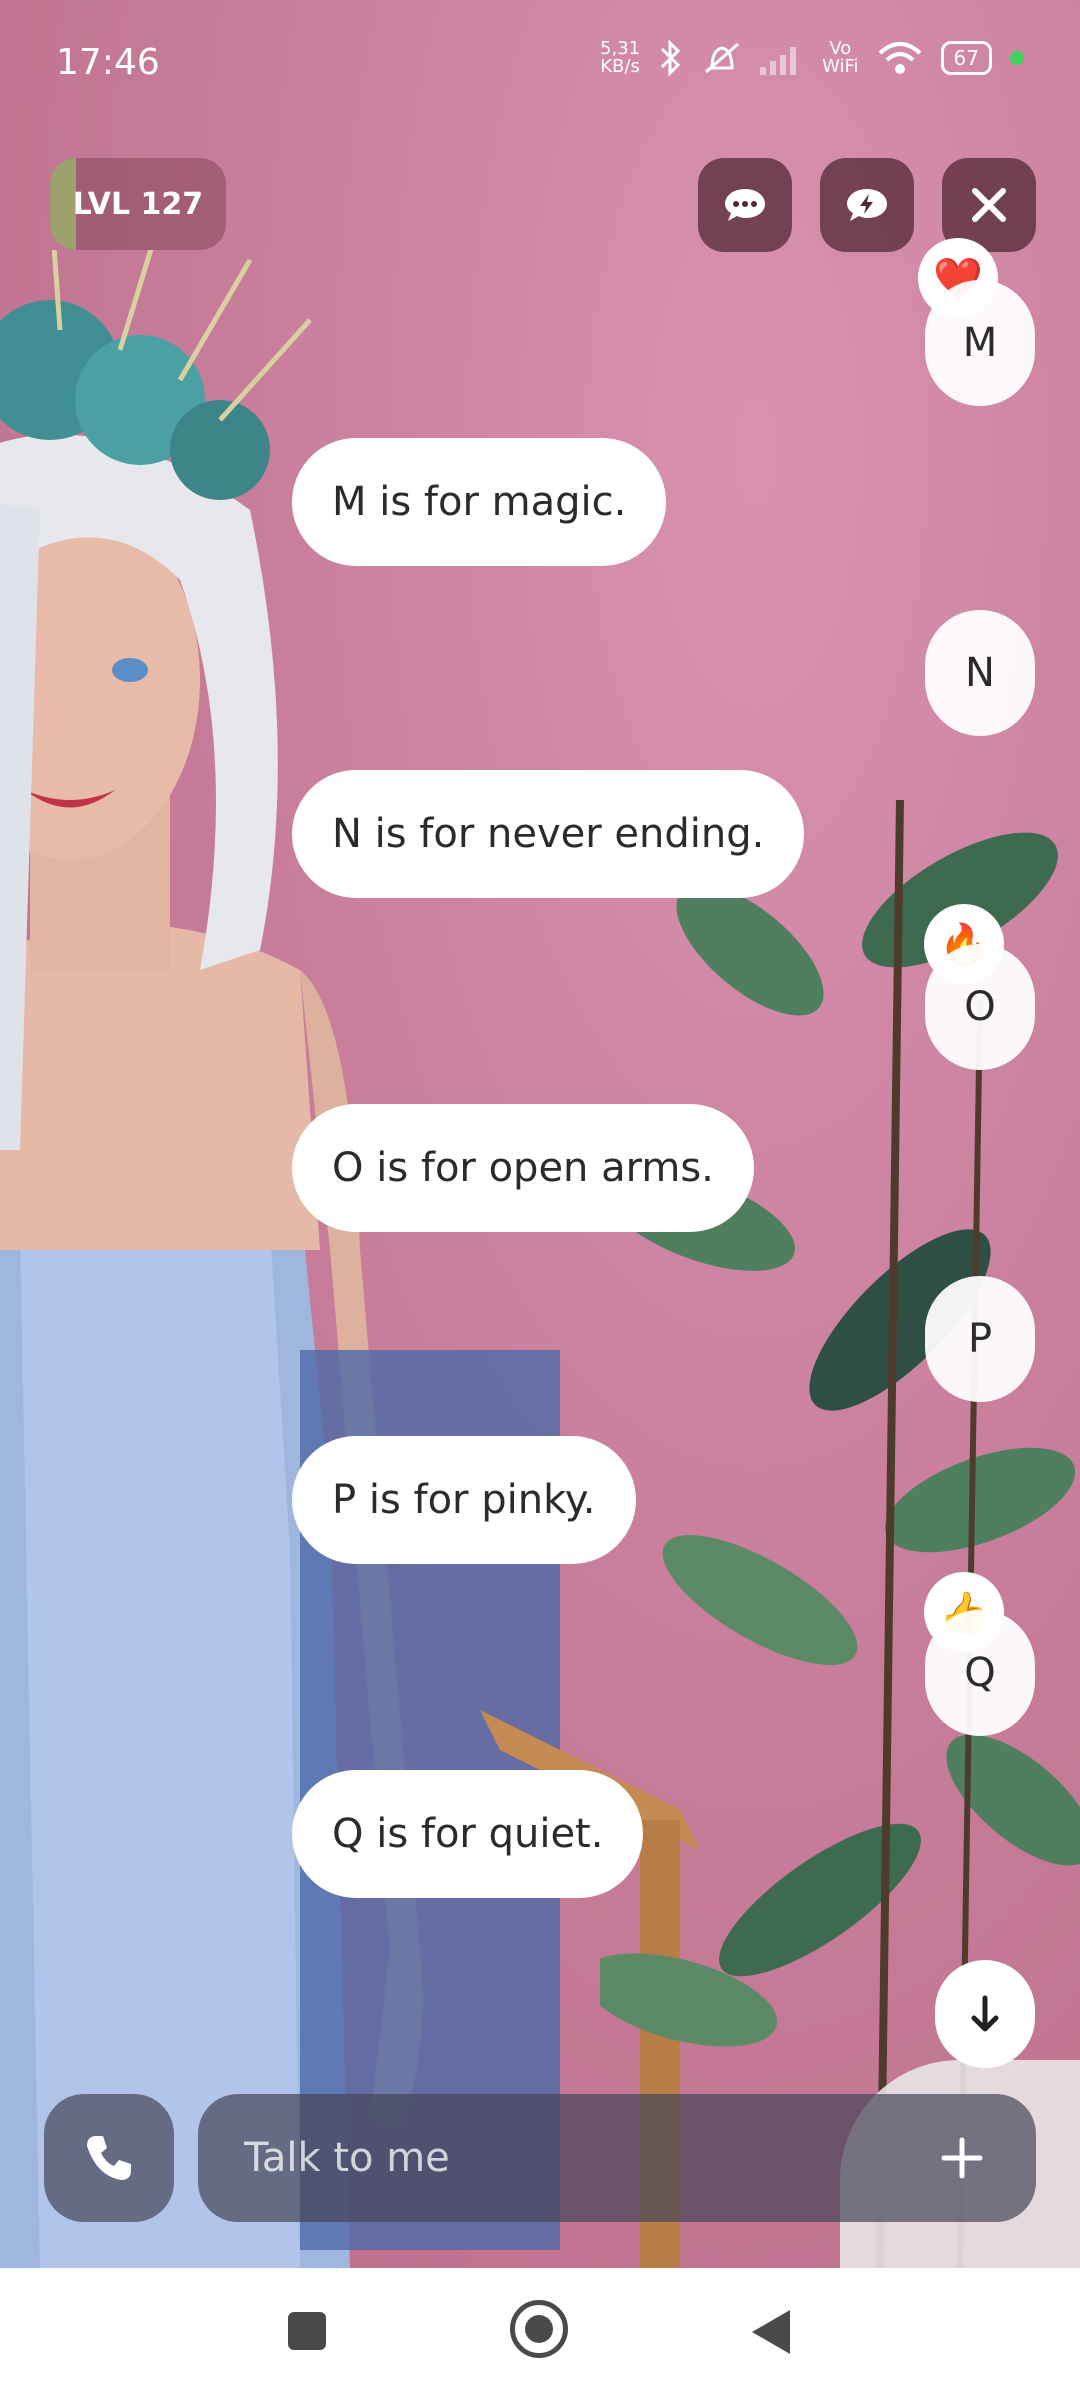  I want to click on message-input-container, so click(617, 2158).